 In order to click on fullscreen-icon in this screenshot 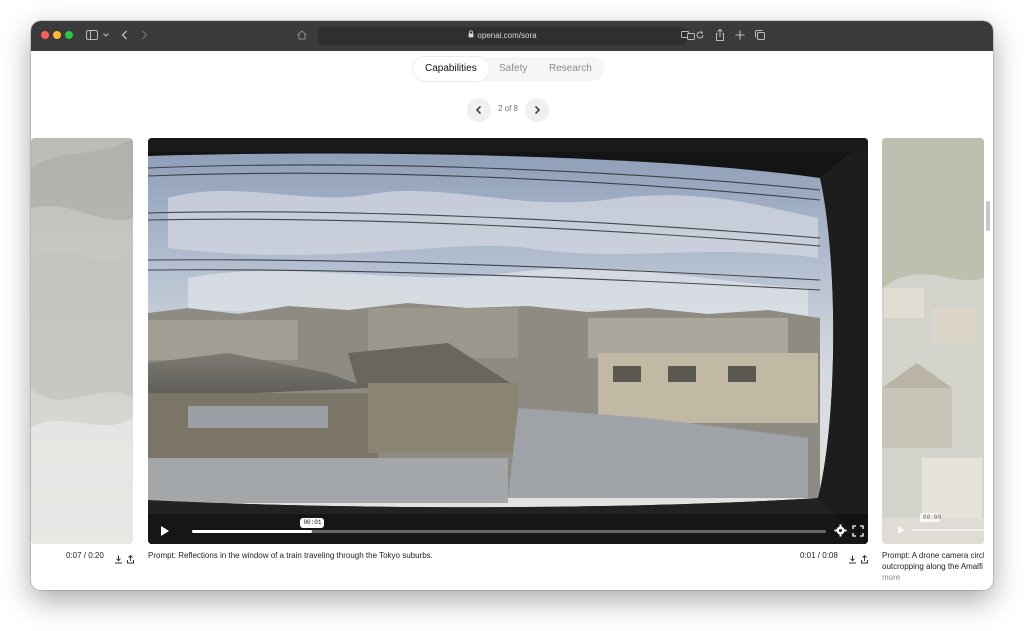, I will do `click(858, 531)`.